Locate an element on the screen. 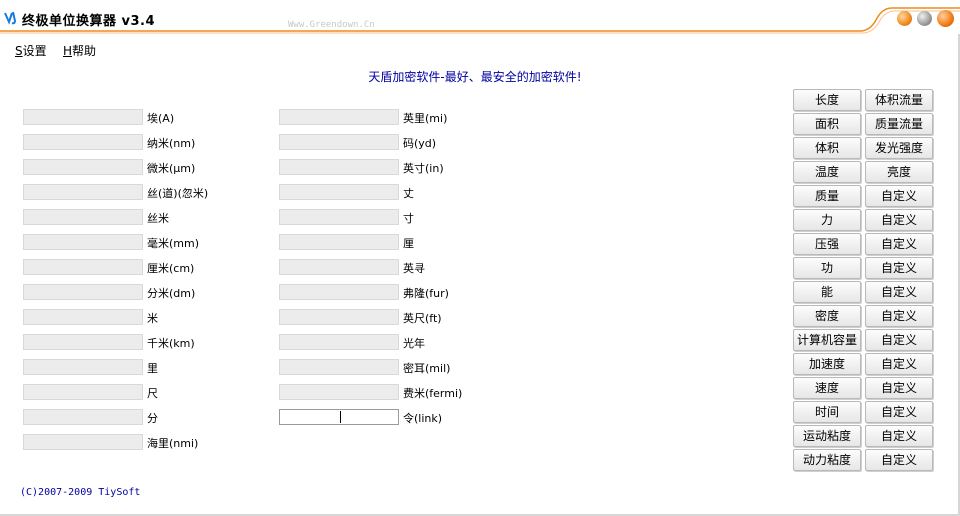  watermark: Www.Greendown.Cn is located at coordinates (331, 25).